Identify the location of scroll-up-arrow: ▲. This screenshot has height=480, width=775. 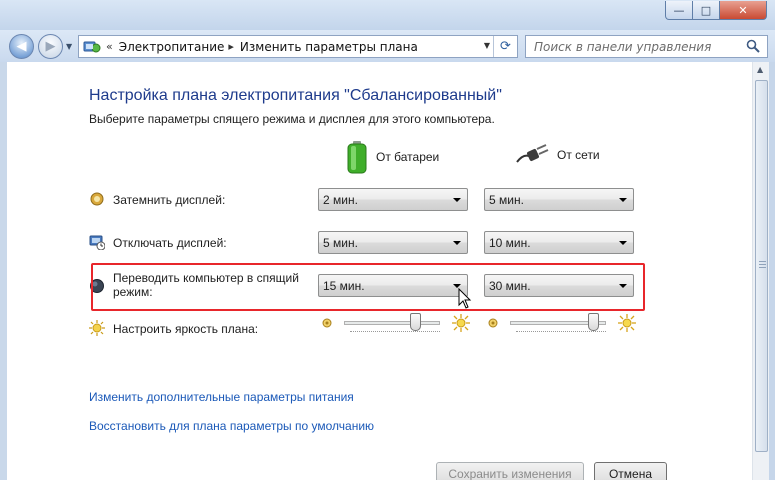
(760, 69).